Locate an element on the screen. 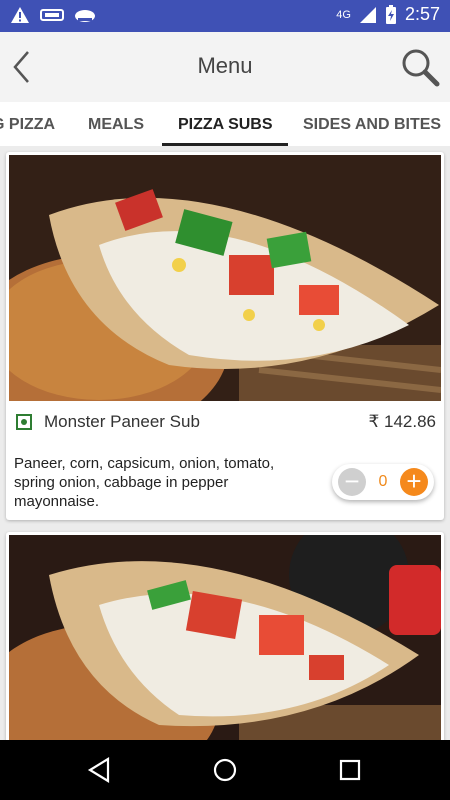 The width and height of the screenshot is (450, 800). quantity-stepper: − 0 + is located at coordinates (383, 482).